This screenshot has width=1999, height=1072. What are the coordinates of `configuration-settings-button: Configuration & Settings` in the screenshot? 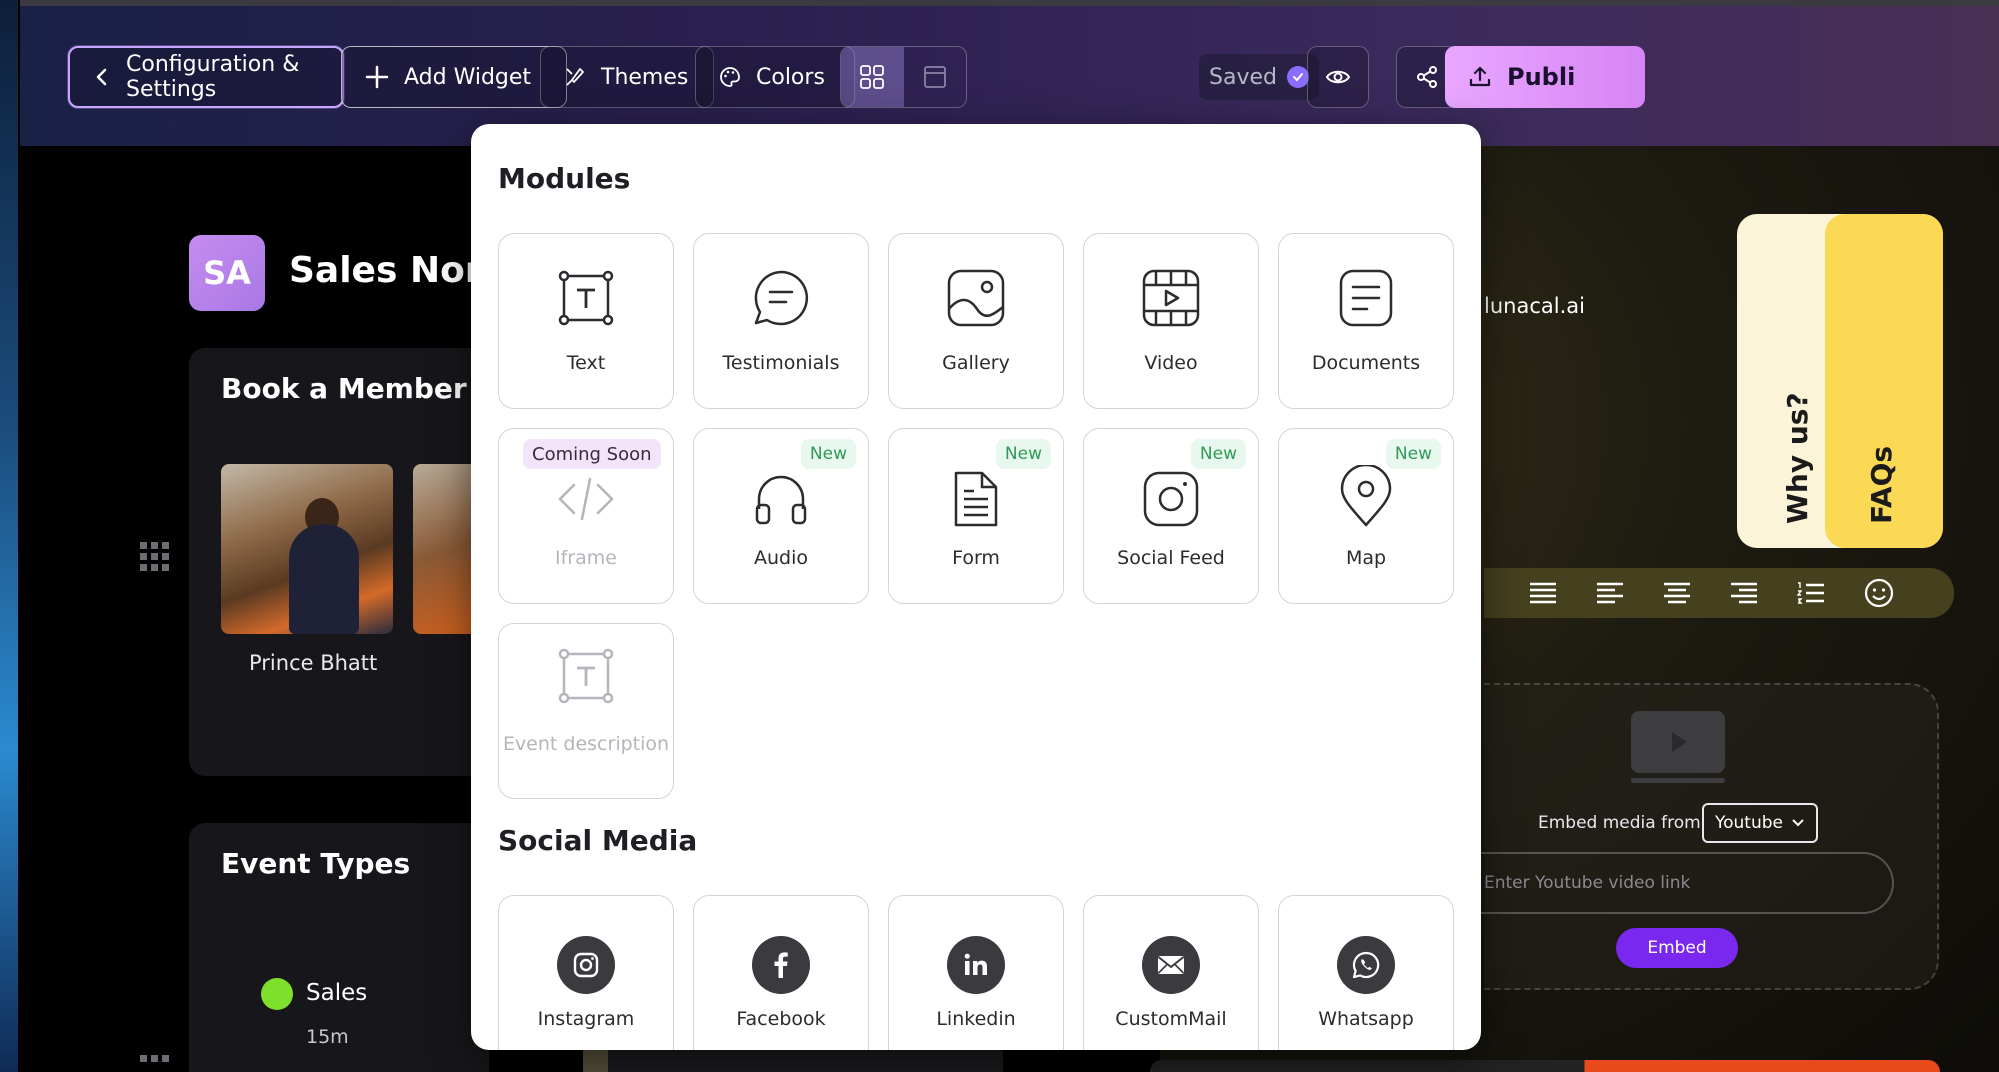 It's located at (206, 77).